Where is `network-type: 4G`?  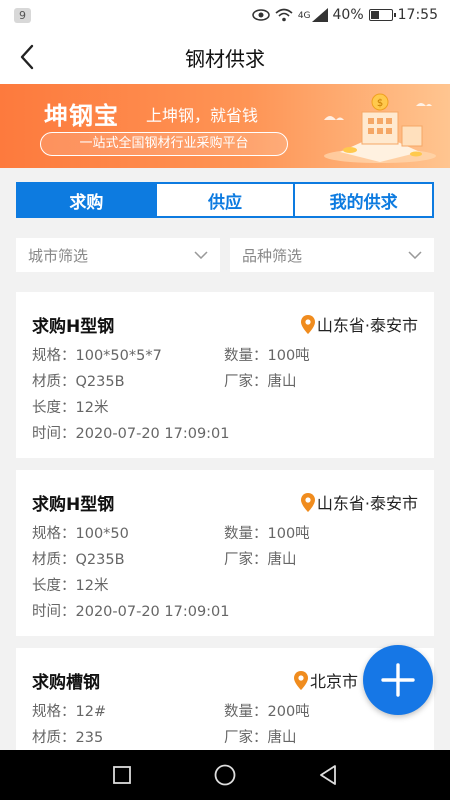
network-type: 4G is located at coordinates (304, 16).